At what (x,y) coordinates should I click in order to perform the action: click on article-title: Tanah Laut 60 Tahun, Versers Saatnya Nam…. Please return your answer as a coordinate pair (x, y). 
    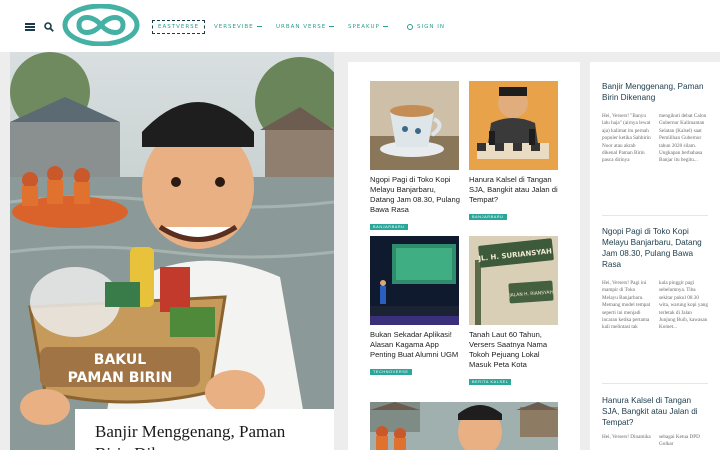
    Looking at the image, I should click on (515, 350).